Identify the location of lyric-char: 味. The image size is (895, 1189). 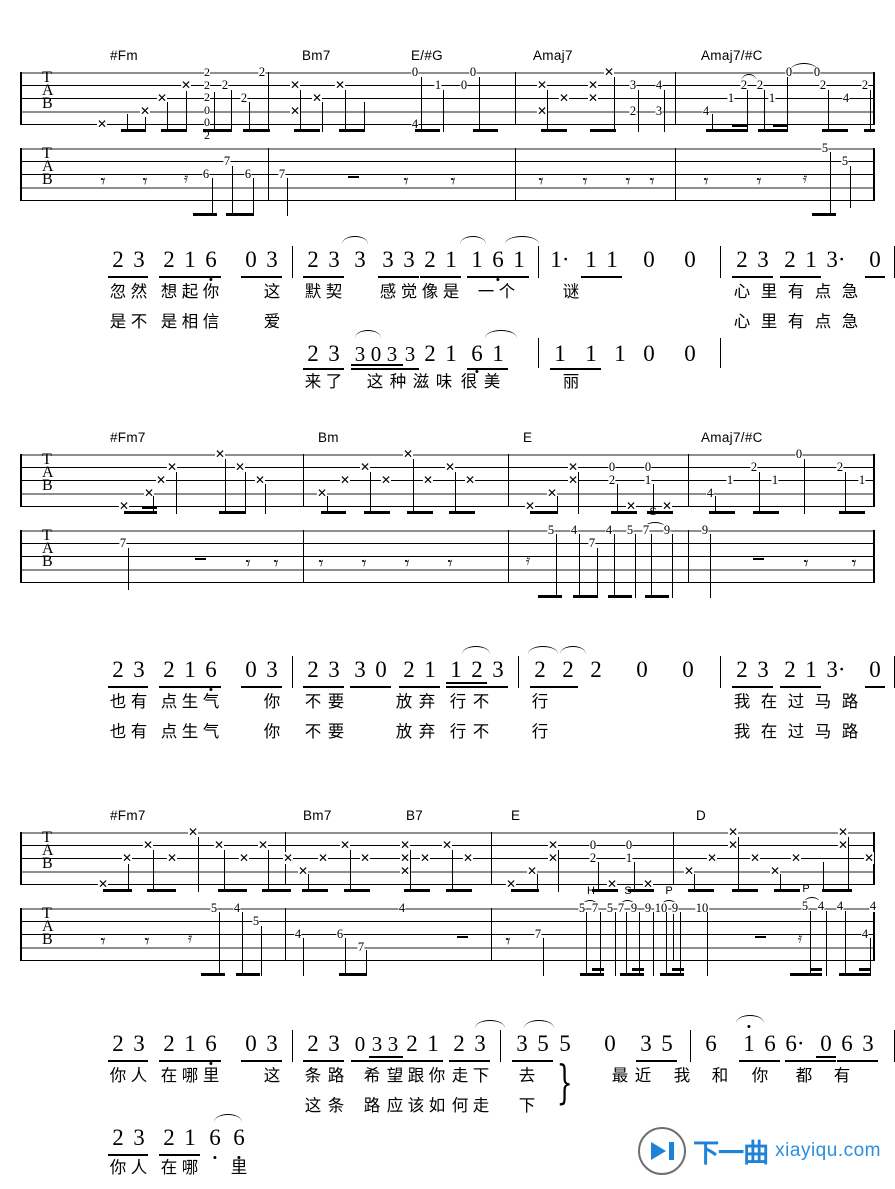
(444, 381).